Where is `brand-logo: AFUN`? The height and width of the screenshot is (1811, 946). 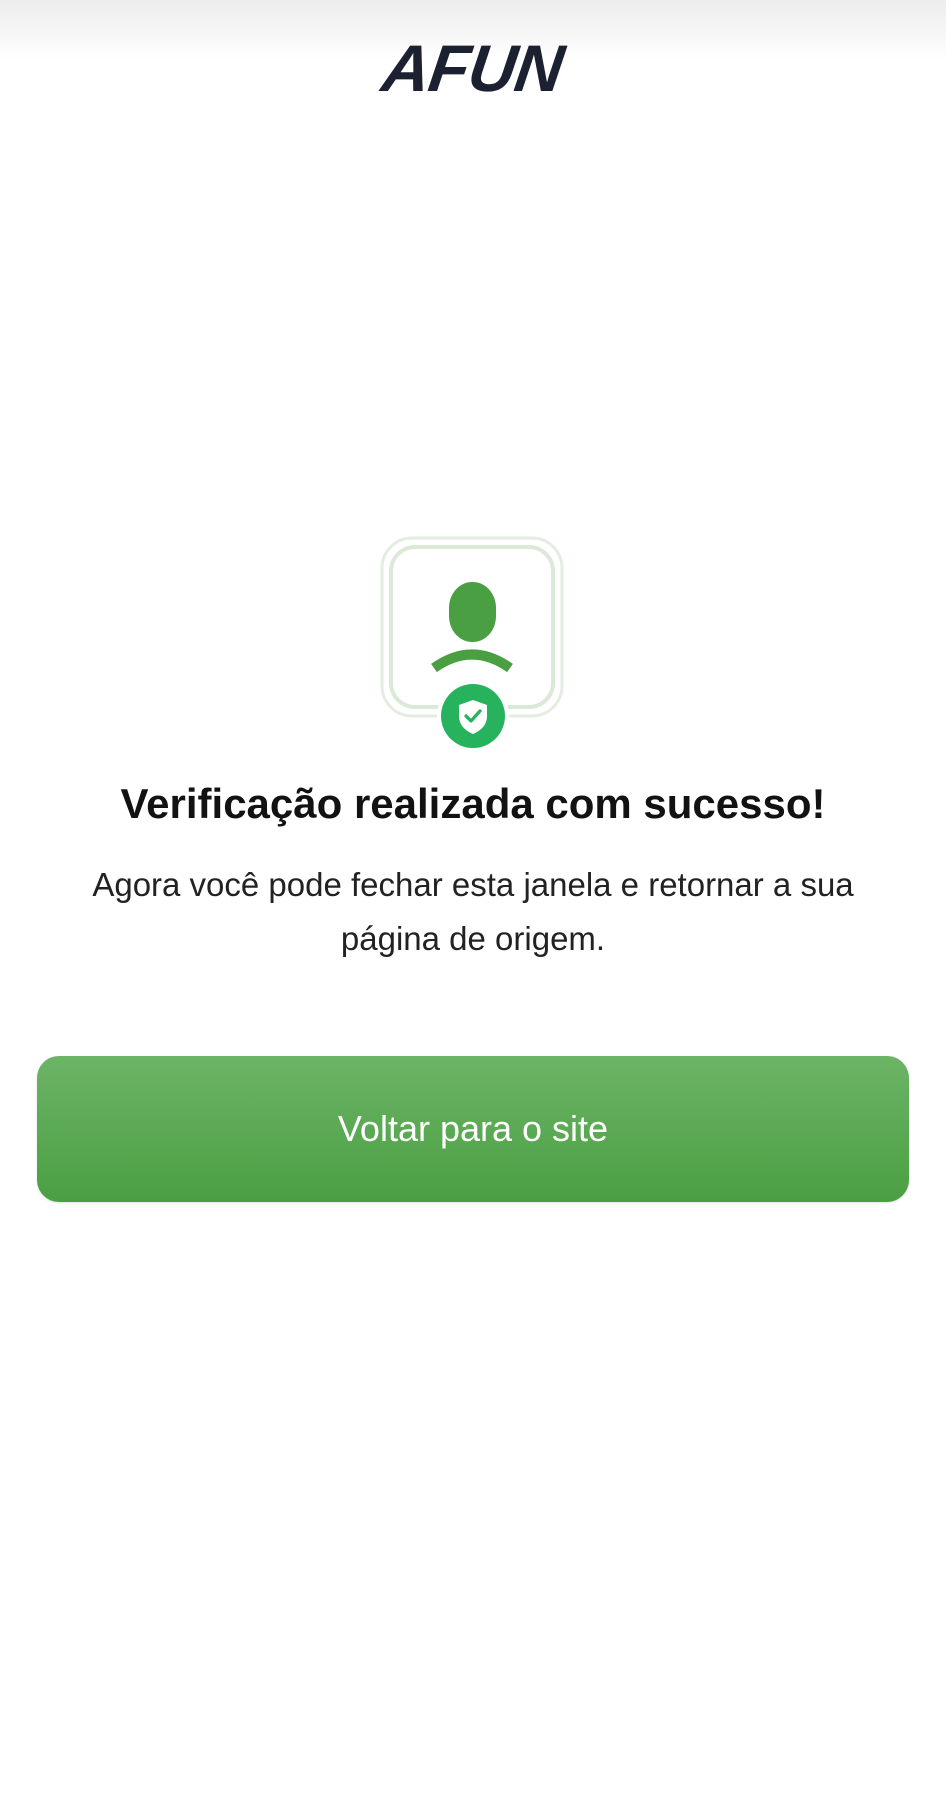
brand-logo: AFUN is located at coordinates (473, 68).